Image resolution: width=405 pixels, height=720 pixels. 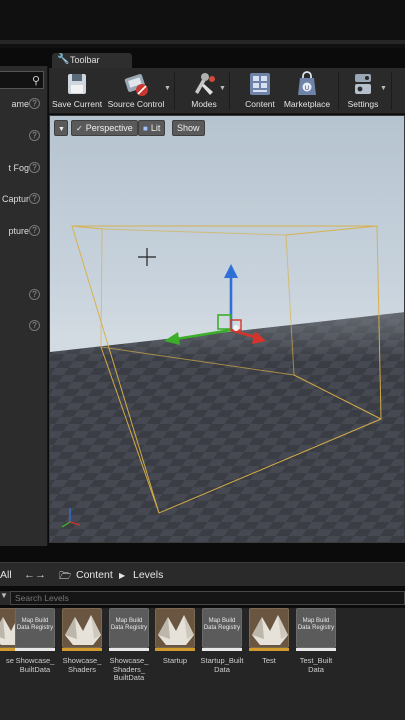 What do you see at coordinates (92, 61) in the screenshot?
I see `tab-toolbar: 🔧 Toolbar` at bounding box center [92, 61].